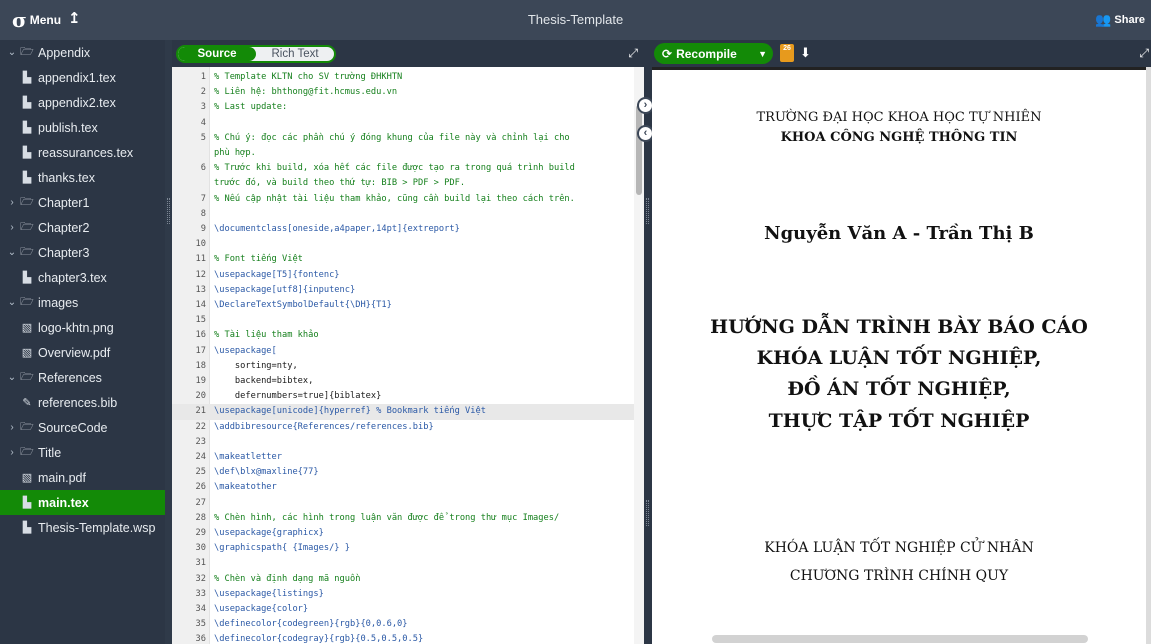  What do you see at coordinates (1144, 53) in the screenshot?
I see `expand-preview-icon: ⤢` at bounding box center [1144, 53].